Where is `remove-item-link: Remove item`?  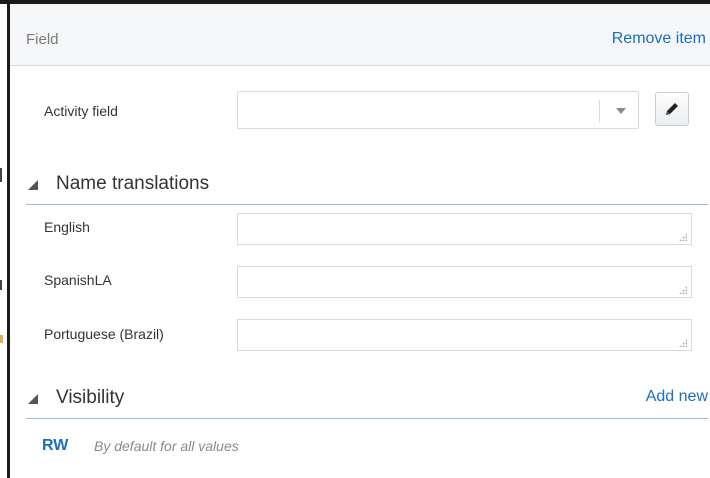 remove-item-link: Remove item is located at coordinates (659, 39).